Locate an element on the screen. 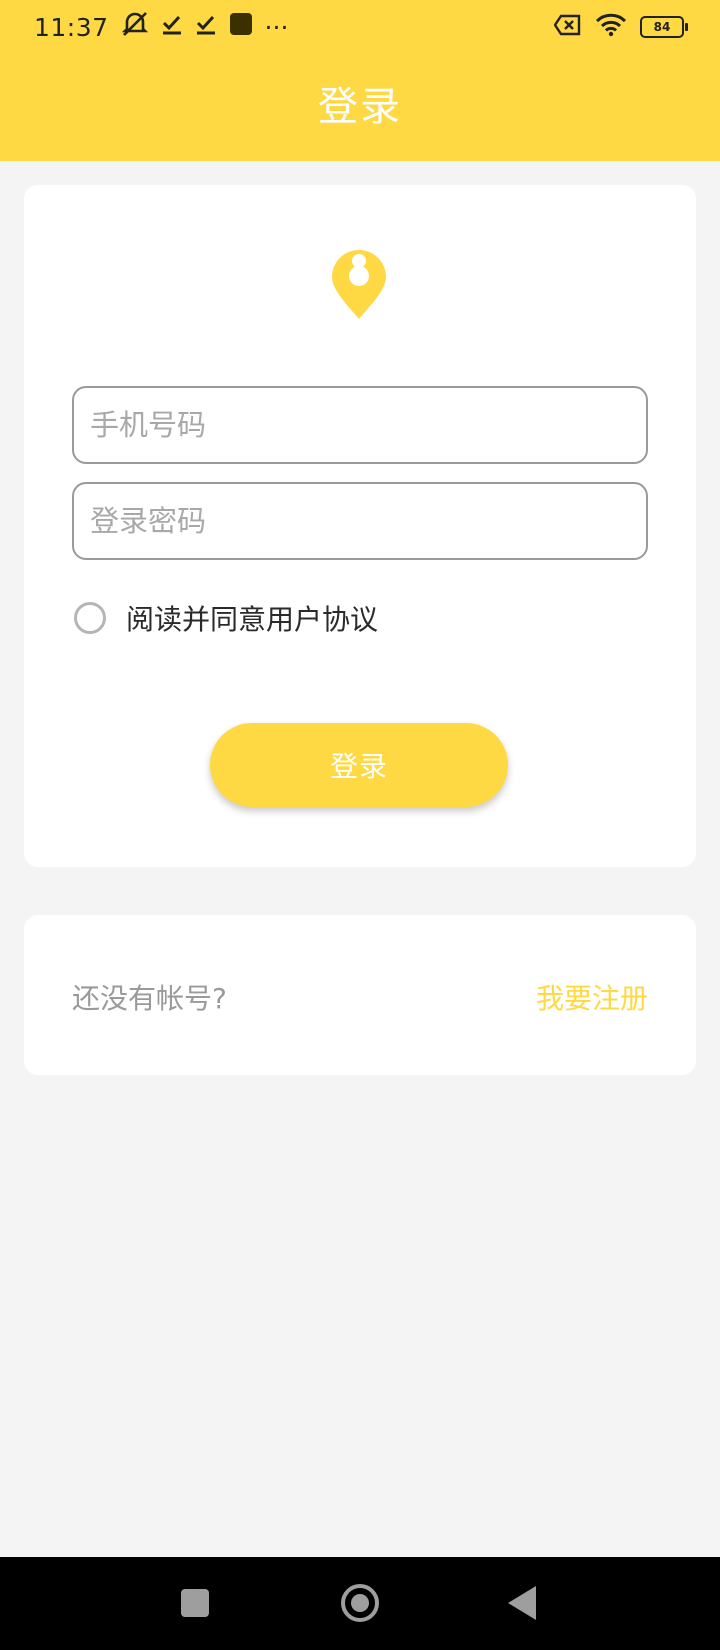  home-icon is located at coordinates (360, 1603).